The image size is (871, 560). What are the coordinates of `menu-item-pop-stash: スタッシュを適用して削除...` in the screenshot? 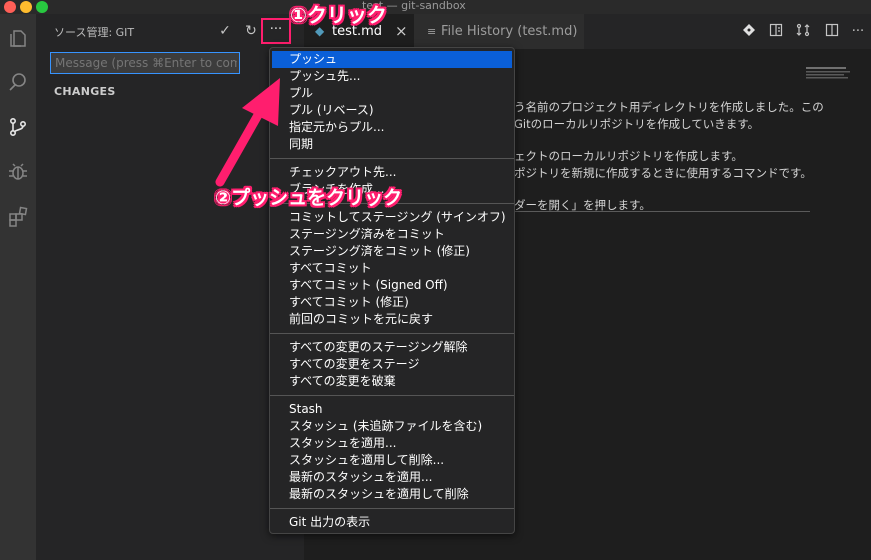 It's located at (392, 460).